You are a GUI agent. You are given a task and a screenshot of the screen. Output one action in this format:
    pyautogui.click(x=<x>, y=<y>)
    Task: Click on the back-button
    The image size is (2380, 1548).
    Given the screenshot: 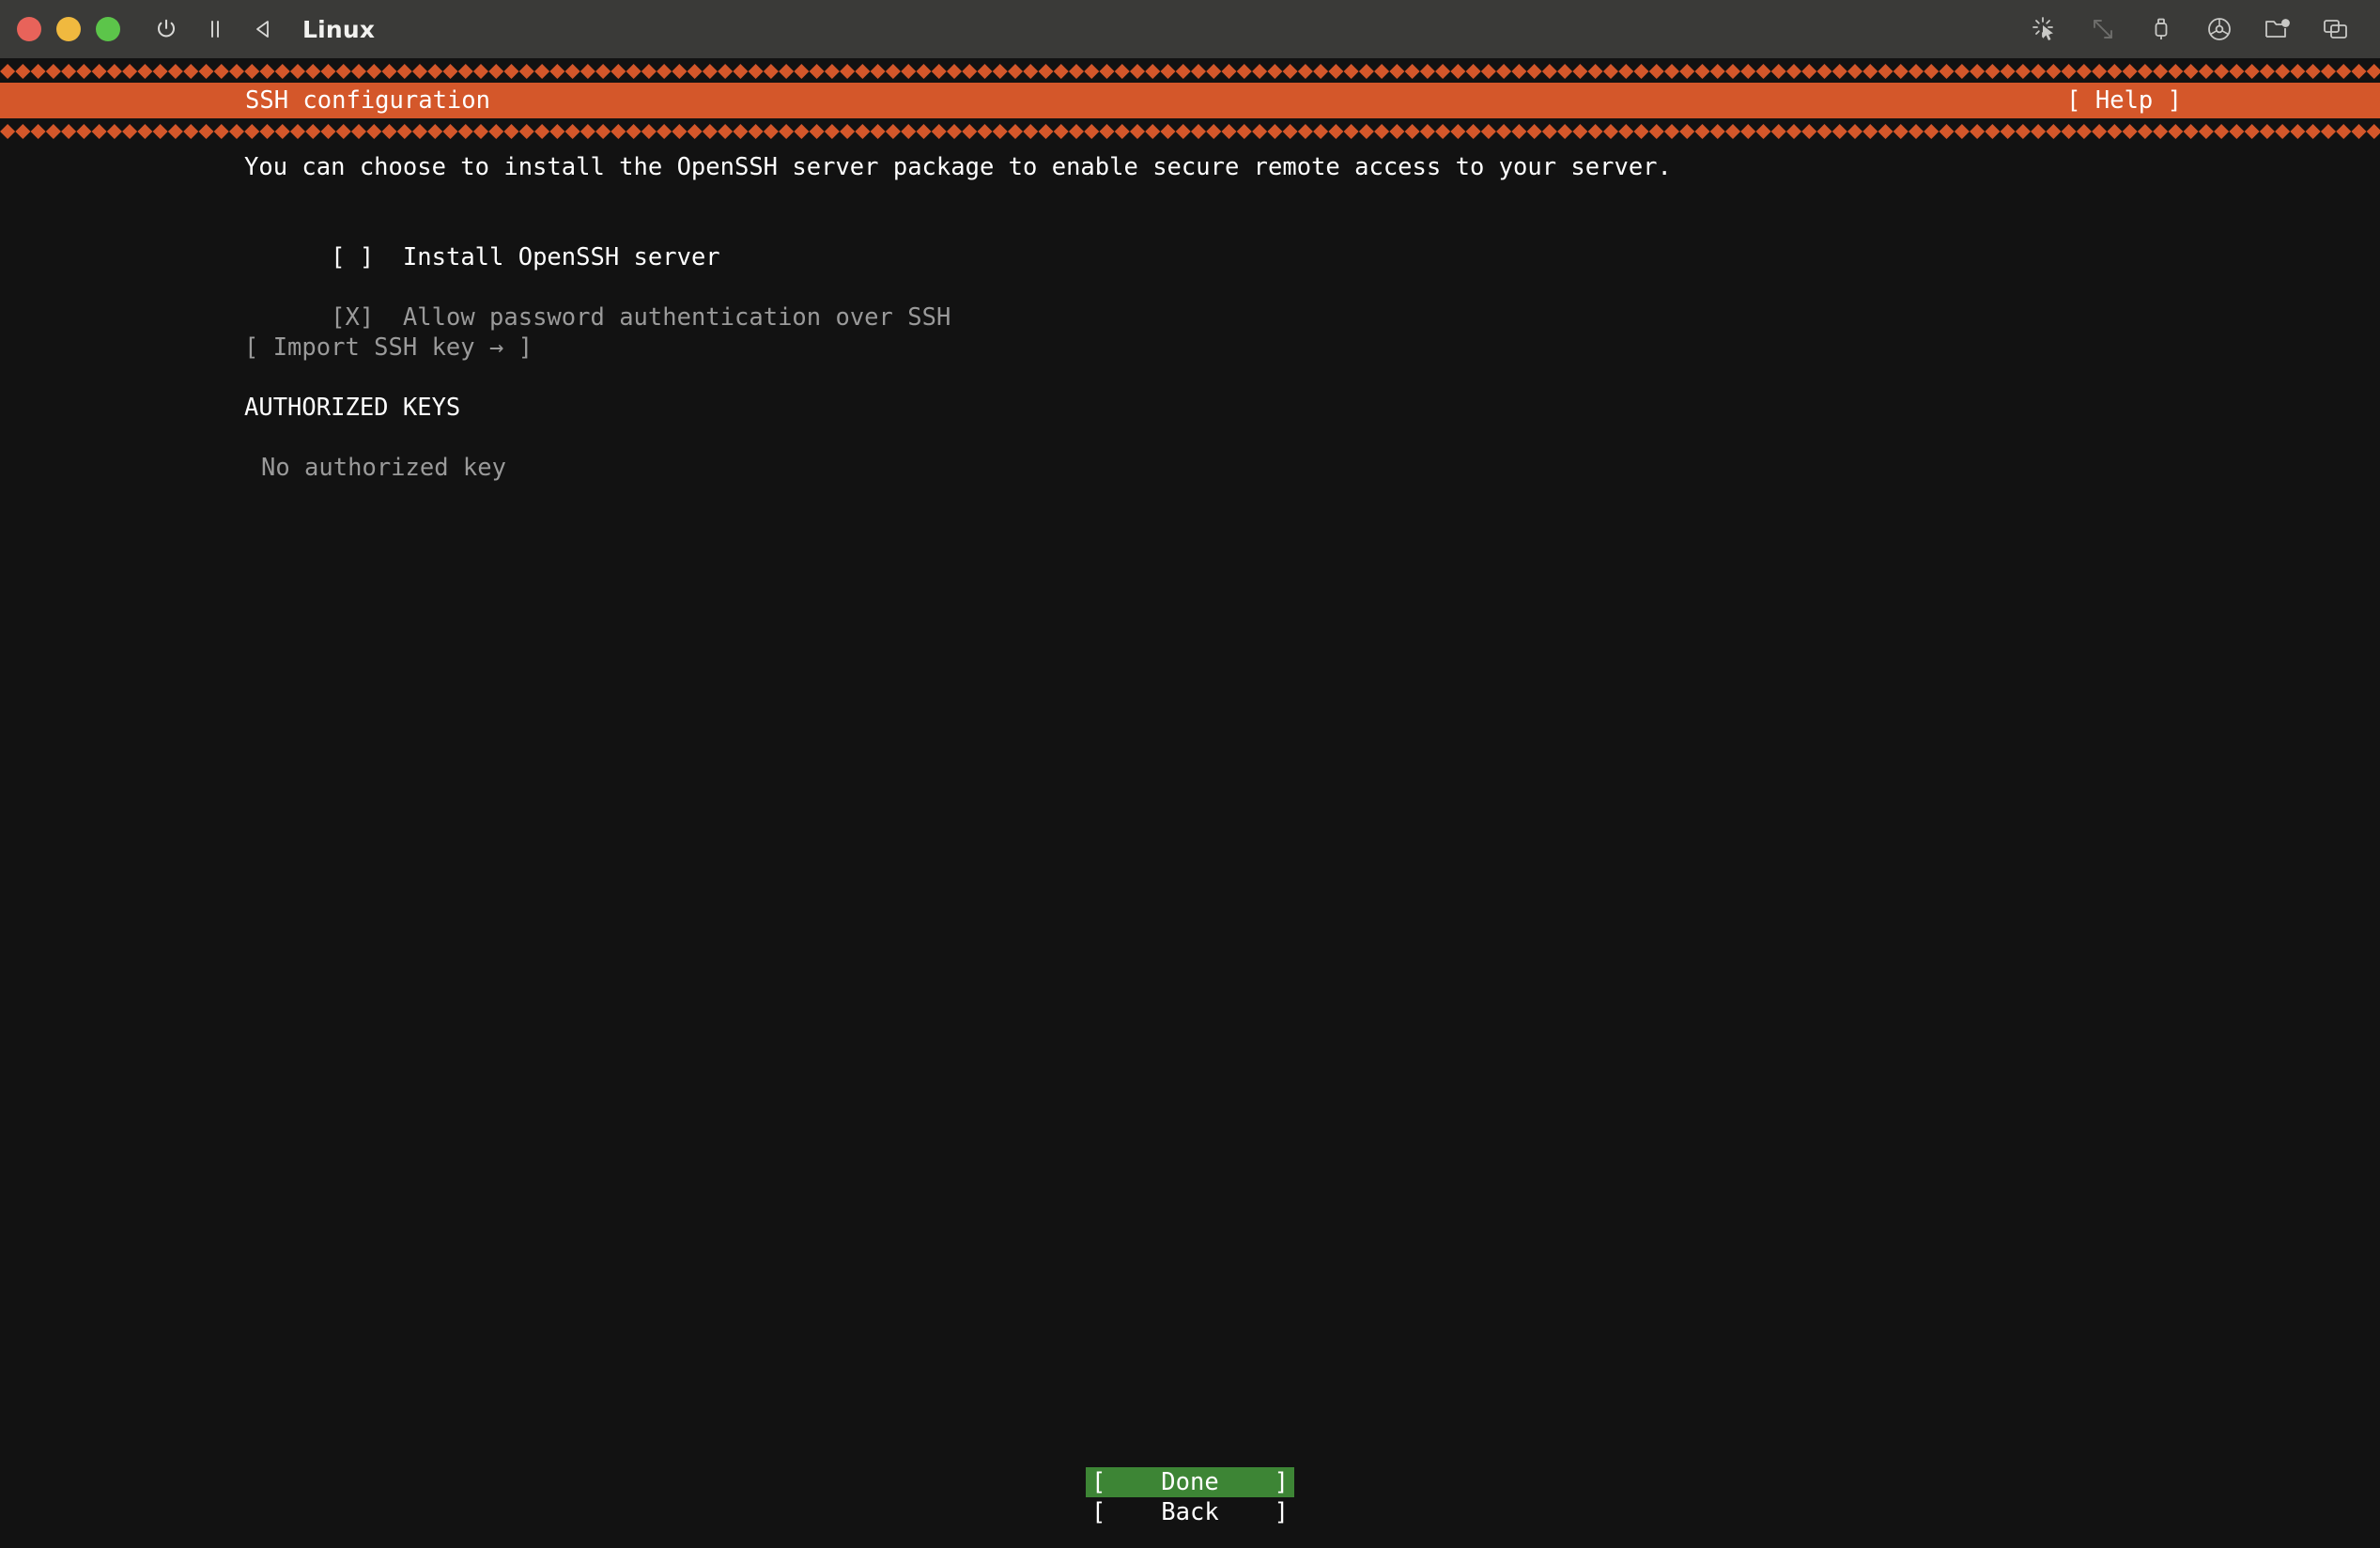 What is the action you would take?
    pyautogui.click(x=264, y=29)
    